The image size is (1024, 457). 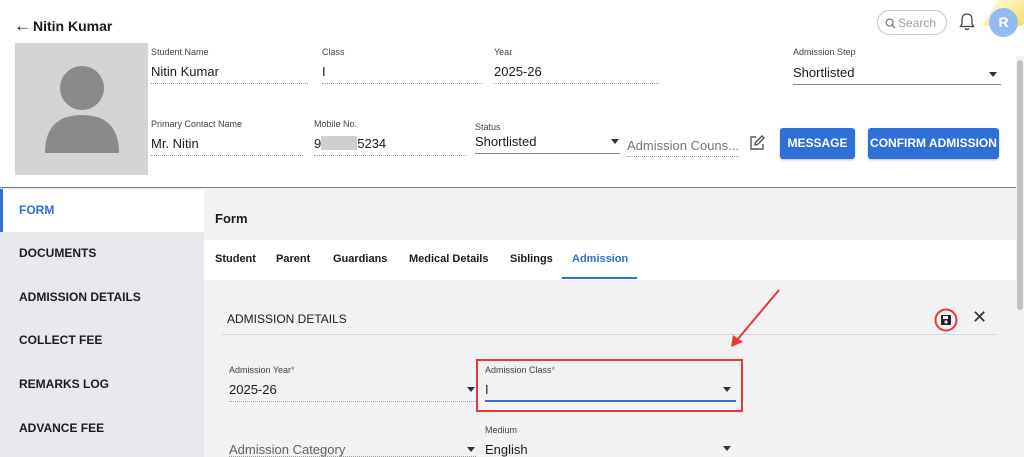 I want to click on scrollbar-thumb, so click(x=1020, y=185).